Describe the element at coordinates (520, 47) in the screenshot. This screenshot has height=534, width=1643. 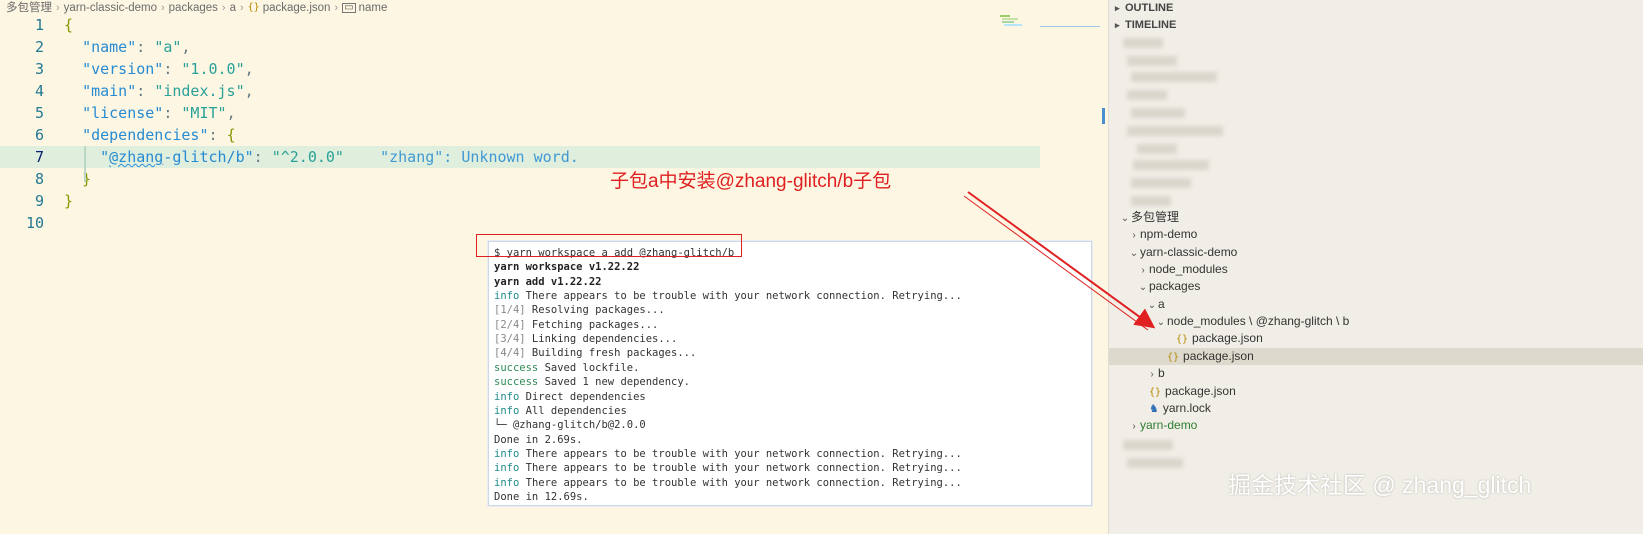
I see `code-line-2: 2 "name": "a",` at that location.